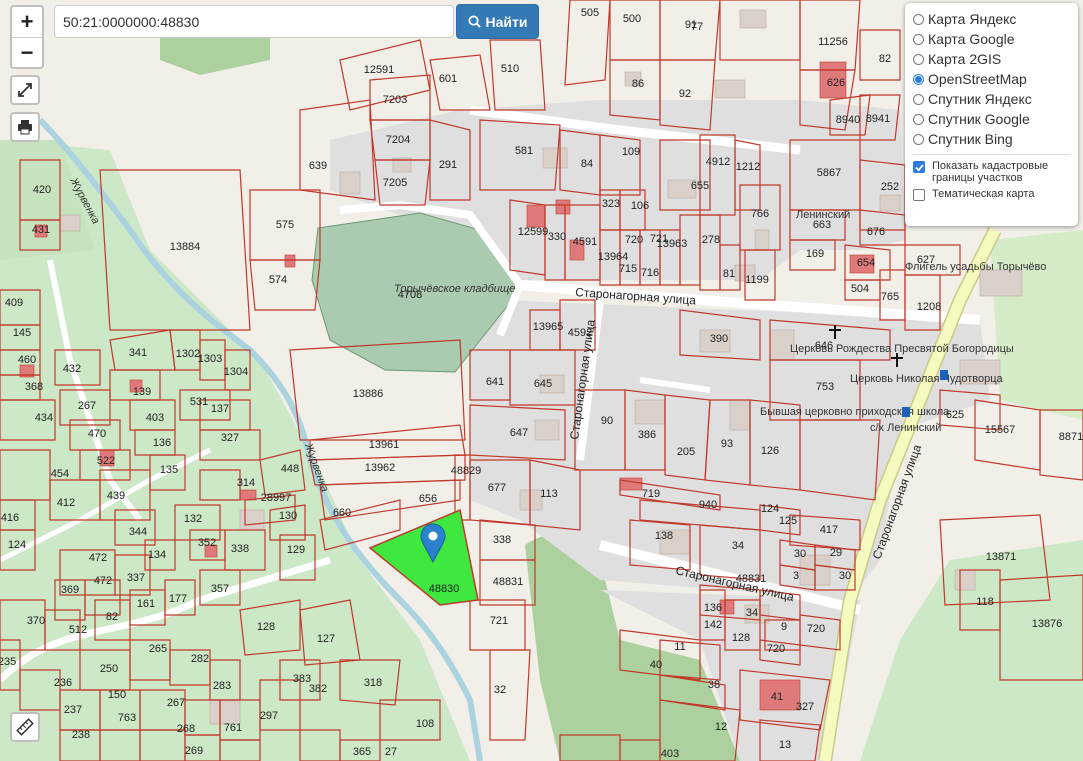  What do you see at coordinates (656, 665) in the screenshot?
I see `plot-number-label: 40` at bounding box center [656, 665].